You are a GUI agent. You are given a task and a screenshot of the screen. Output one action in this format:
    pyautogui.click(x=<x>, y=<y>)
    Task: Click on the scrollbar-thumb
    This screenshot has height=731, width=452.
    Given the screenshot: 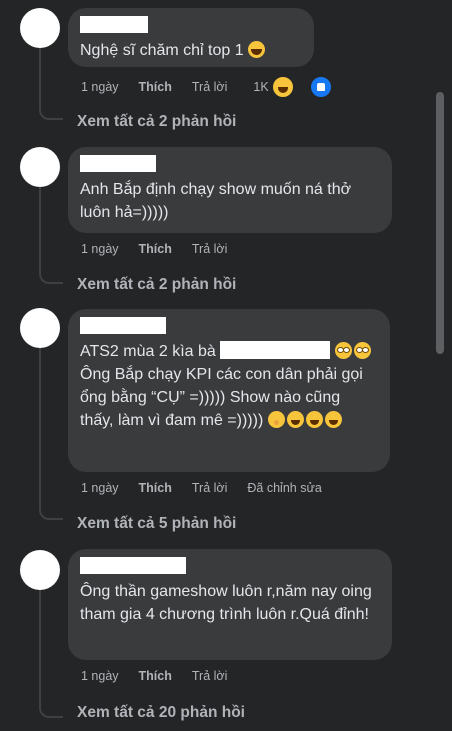 What is the action you would take?
    pyautogui.click(x=440, y=223)
    